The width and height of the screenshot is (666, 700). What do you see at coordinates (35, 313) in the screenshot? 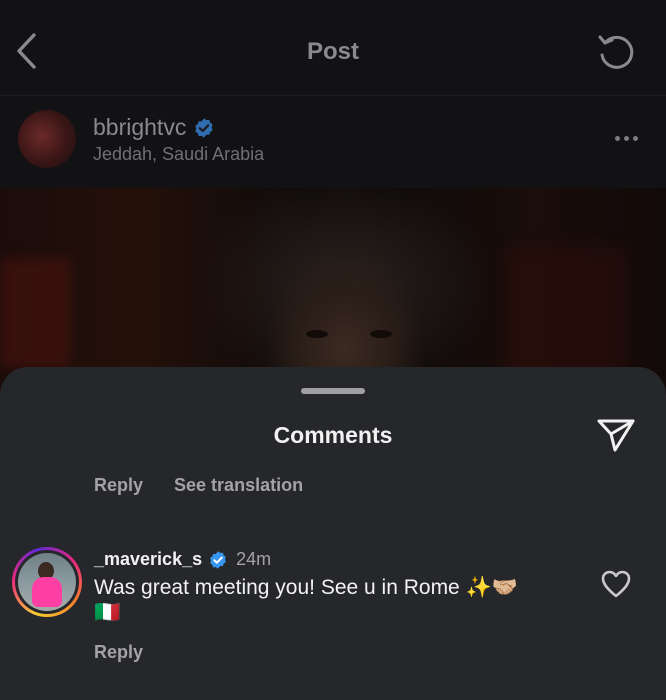
I see `image-background-light` at bounding box center [35, 313].